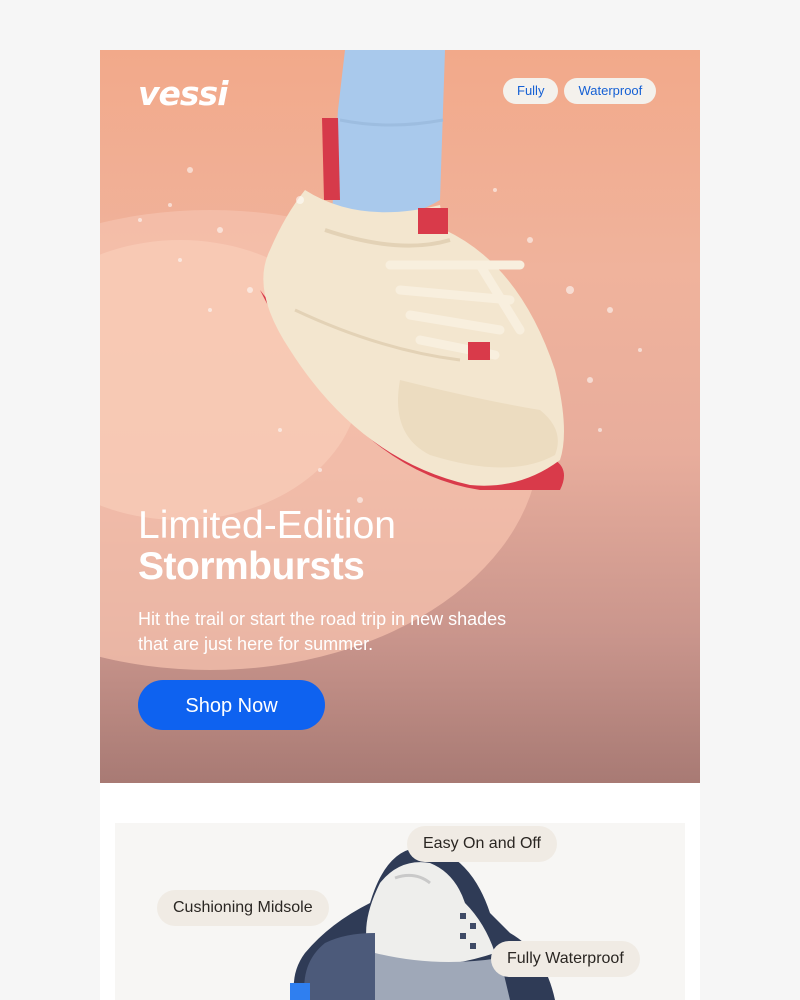 The image size is (800, 1000). I want to click on hero-headline: Limited-Edition Stormbursts, so click(267, 546).